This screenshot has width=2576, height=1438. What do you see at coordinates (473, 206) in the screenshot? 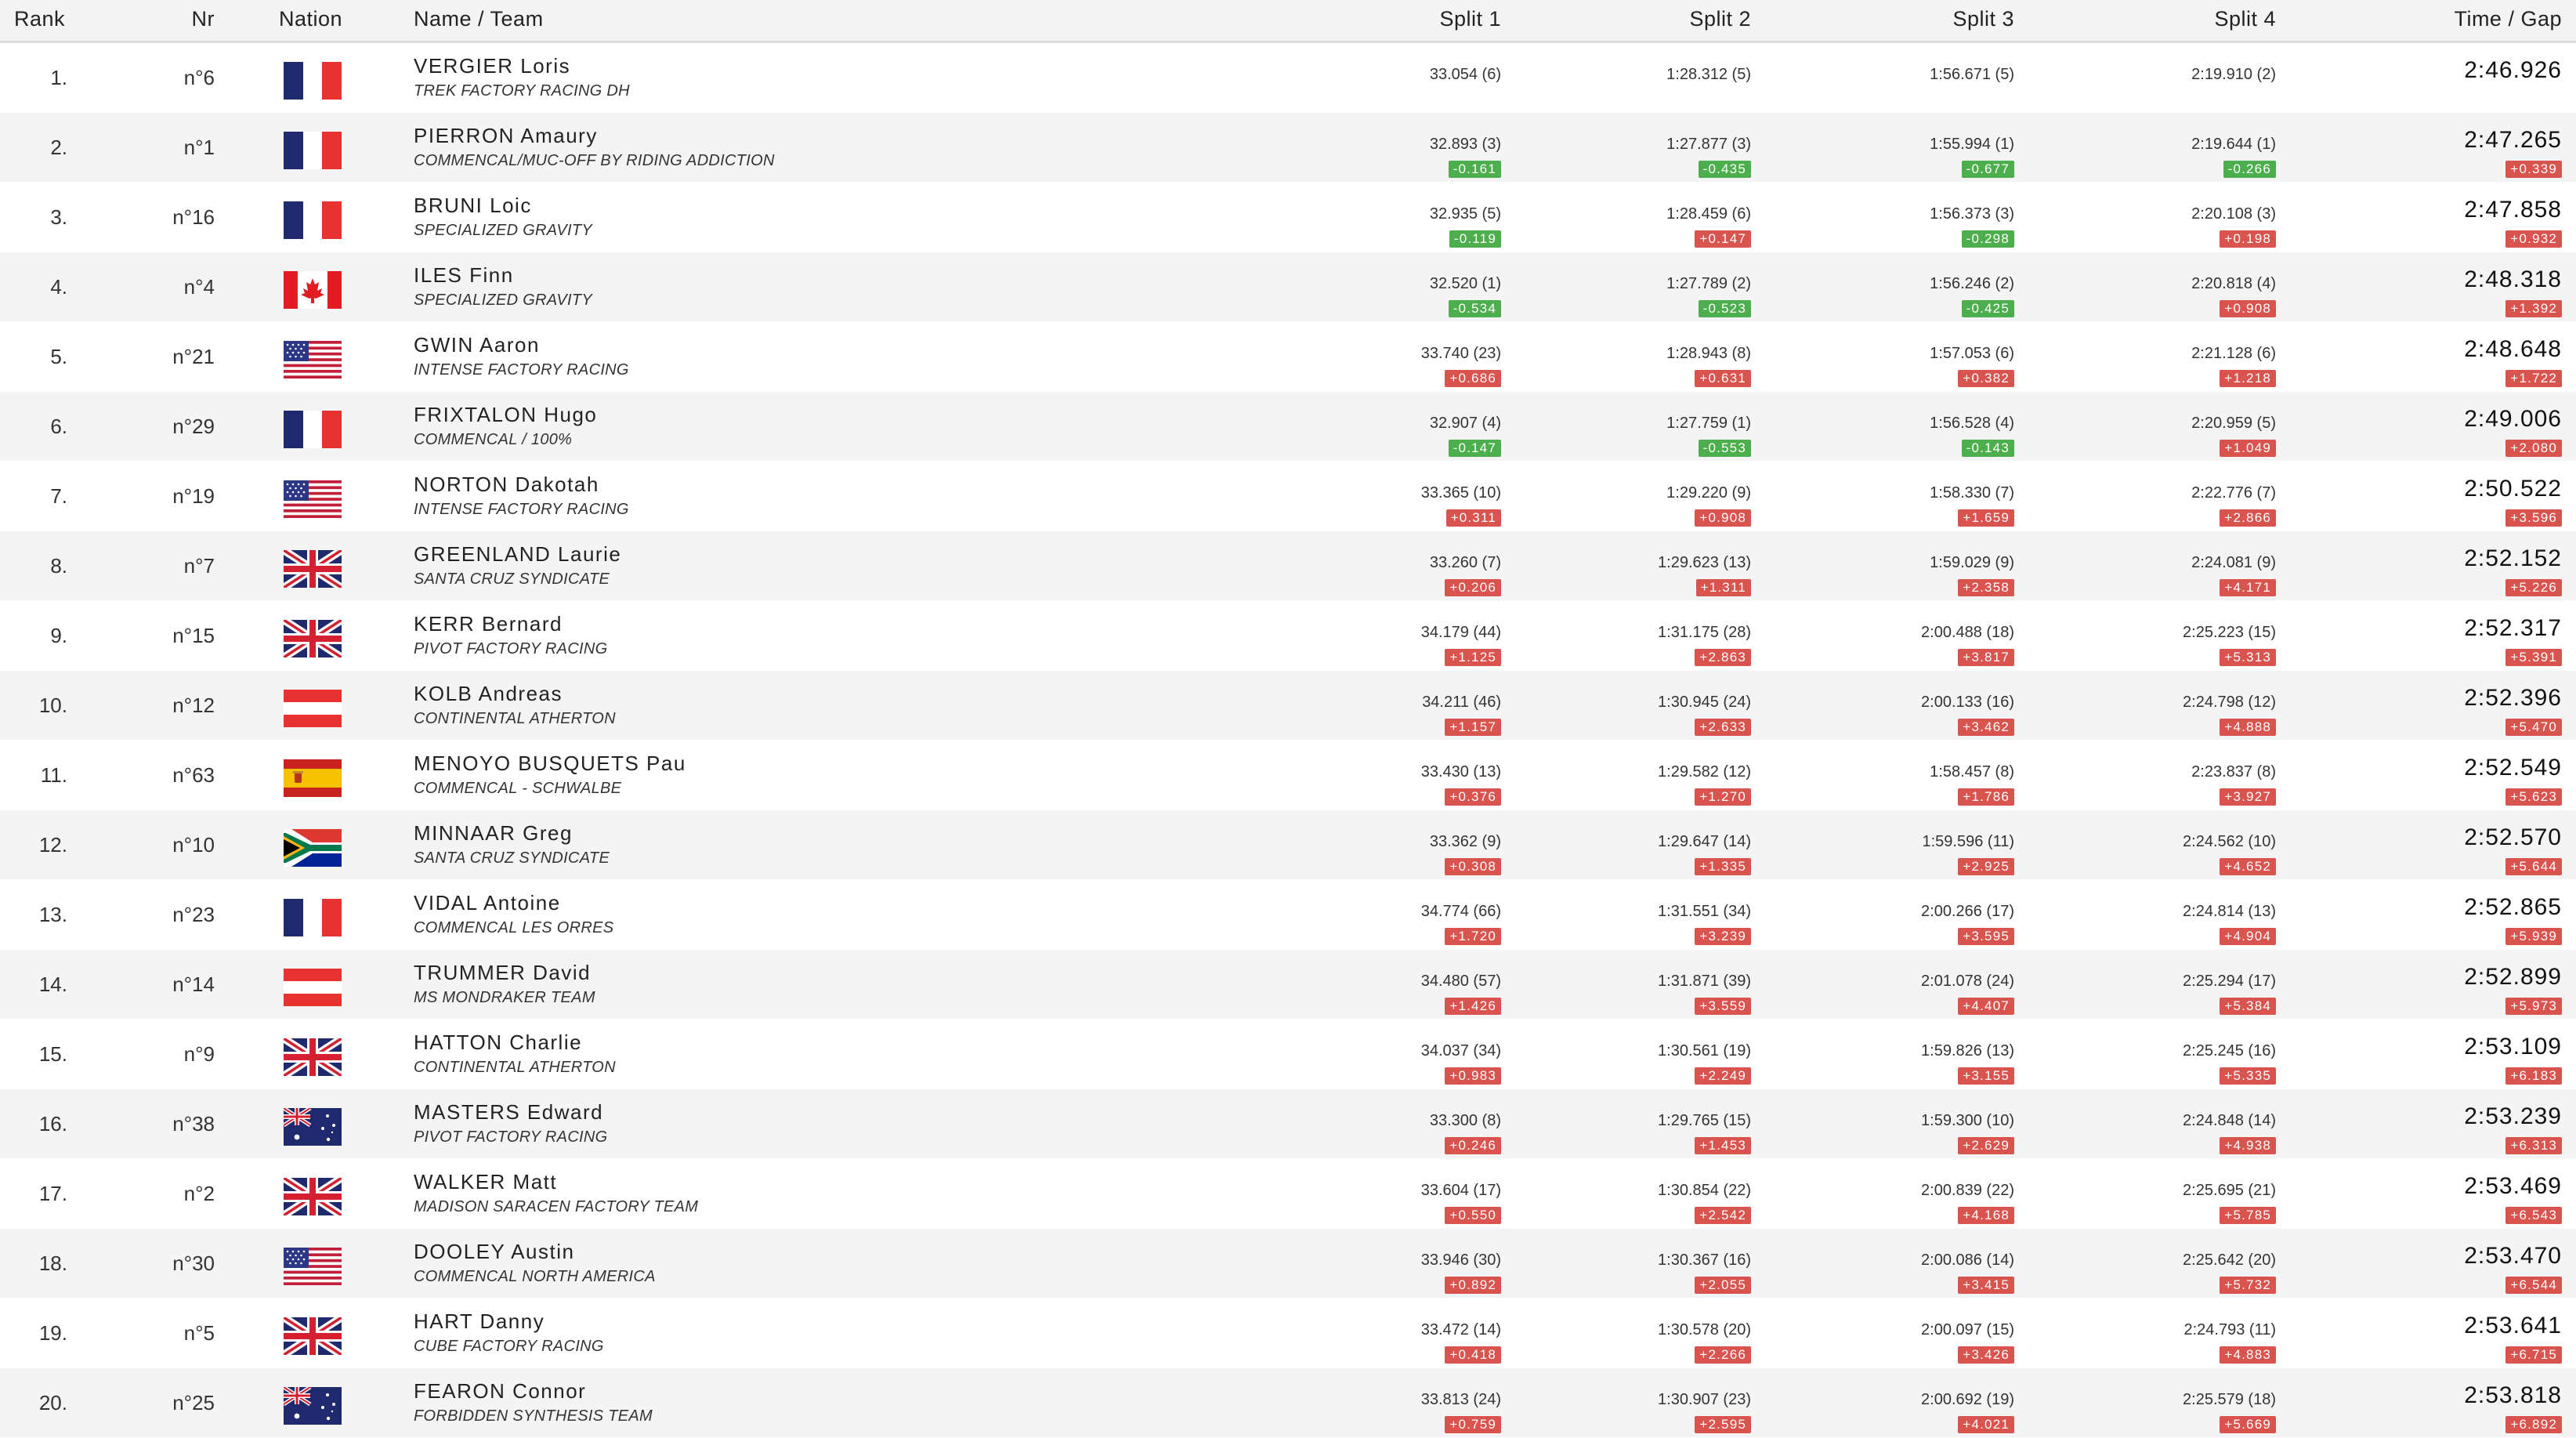
I see `rider-name: BRUNI Loic` at bounding box center [473, 206].